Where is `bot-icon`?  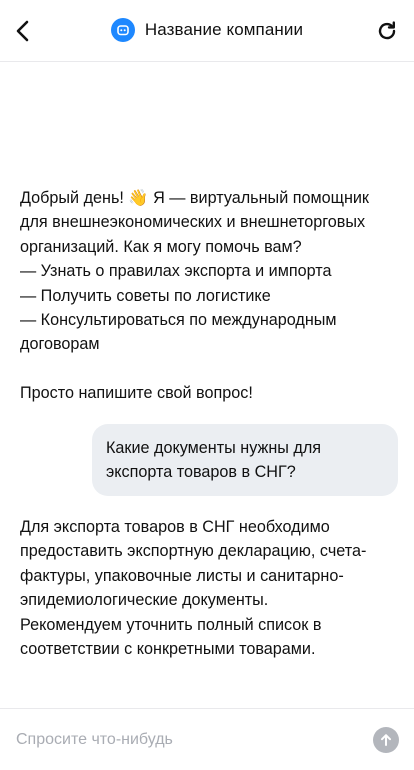
bot-icon is located at coordinates (122, 30).